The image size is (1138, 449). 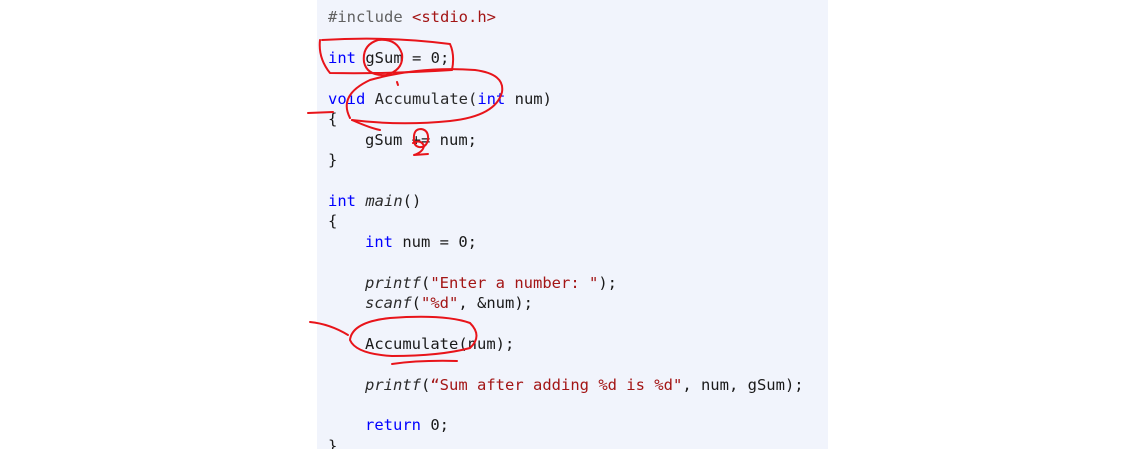 I want to click on code-line-open-brace: {, so click(x=332, y=119).